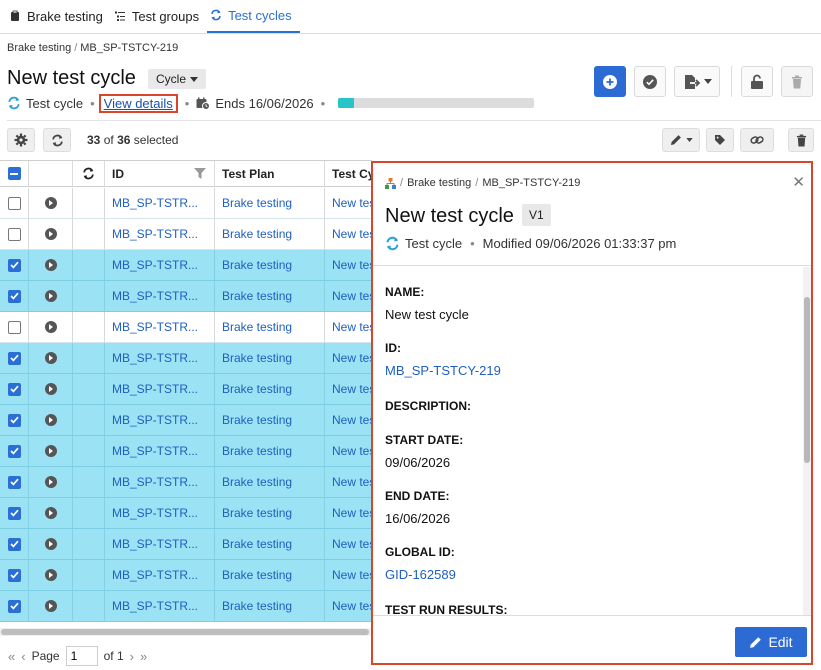  I want to click on edit-button: Edit, so click(771, 642).